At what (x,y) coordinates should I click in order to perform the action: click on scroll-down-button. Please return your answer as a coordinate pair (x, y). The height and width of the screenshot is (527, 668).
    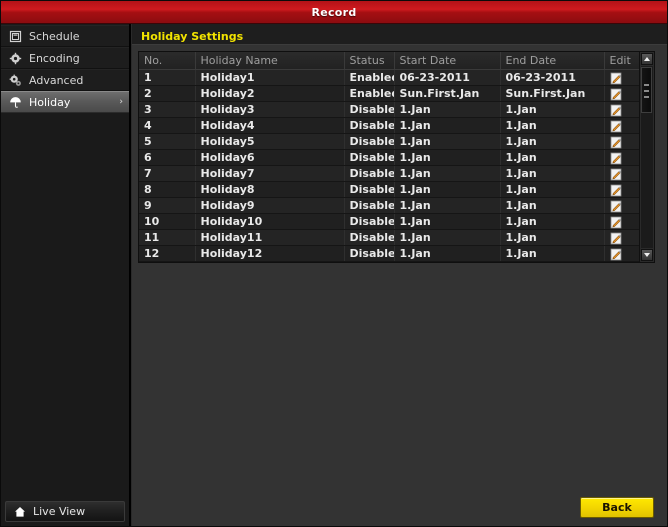
    Looking at the image, I should click on (647, 255).